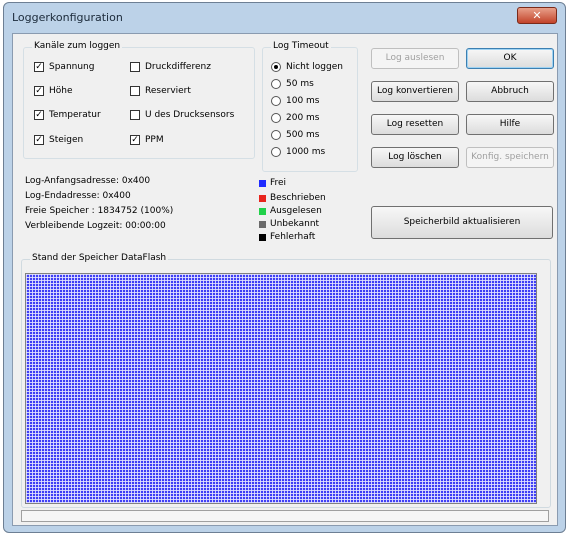 The height and width of the screenshot is (535, 569). I want to click on timeout-option-200ms: 200 ms, so click(295, 118).